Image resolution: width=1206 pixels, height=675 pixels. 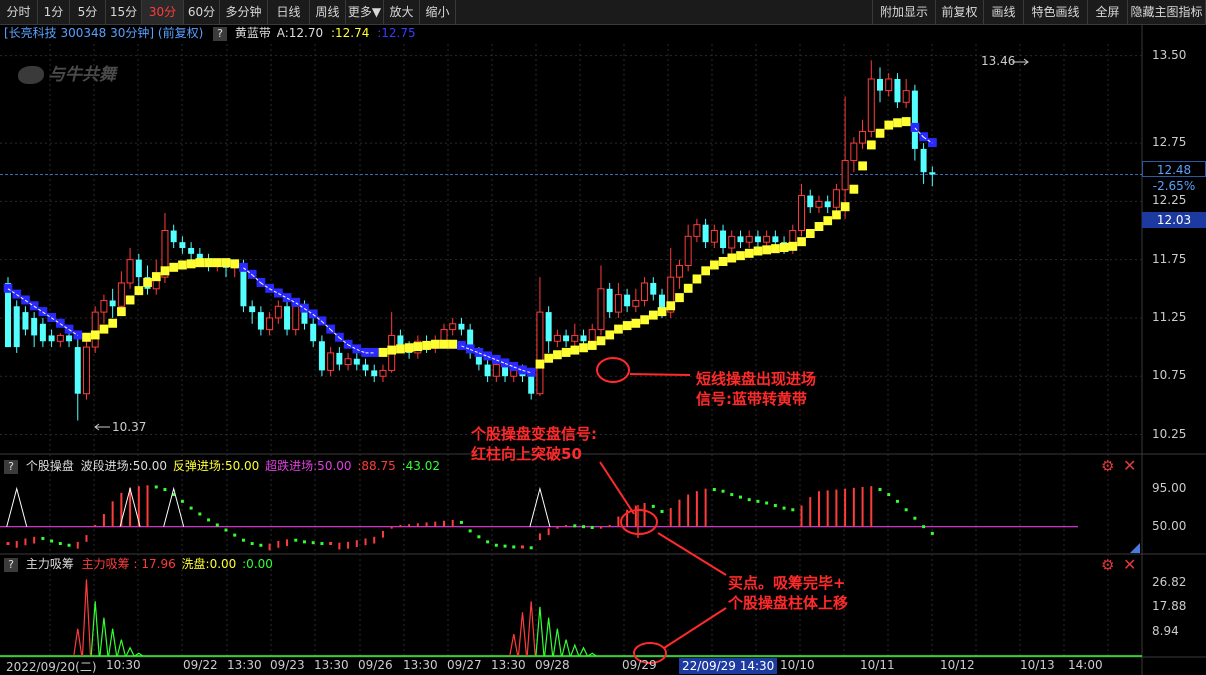 What do you see at coordinates (957, 665) in the screenshot?
I see `time-tick-label: 10/12` at bounding box center [957, 665].